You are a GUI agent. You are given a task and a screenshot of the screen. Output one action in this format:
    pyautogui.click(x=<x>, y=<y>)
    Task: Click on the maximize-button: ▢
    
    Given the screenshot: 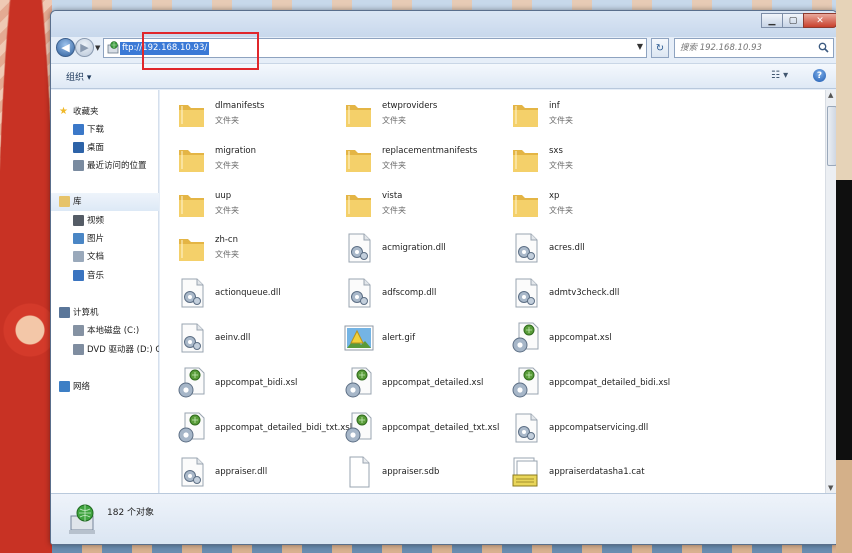 What is the action you would take?
    pyautogui.click(x=793, y=20)
    